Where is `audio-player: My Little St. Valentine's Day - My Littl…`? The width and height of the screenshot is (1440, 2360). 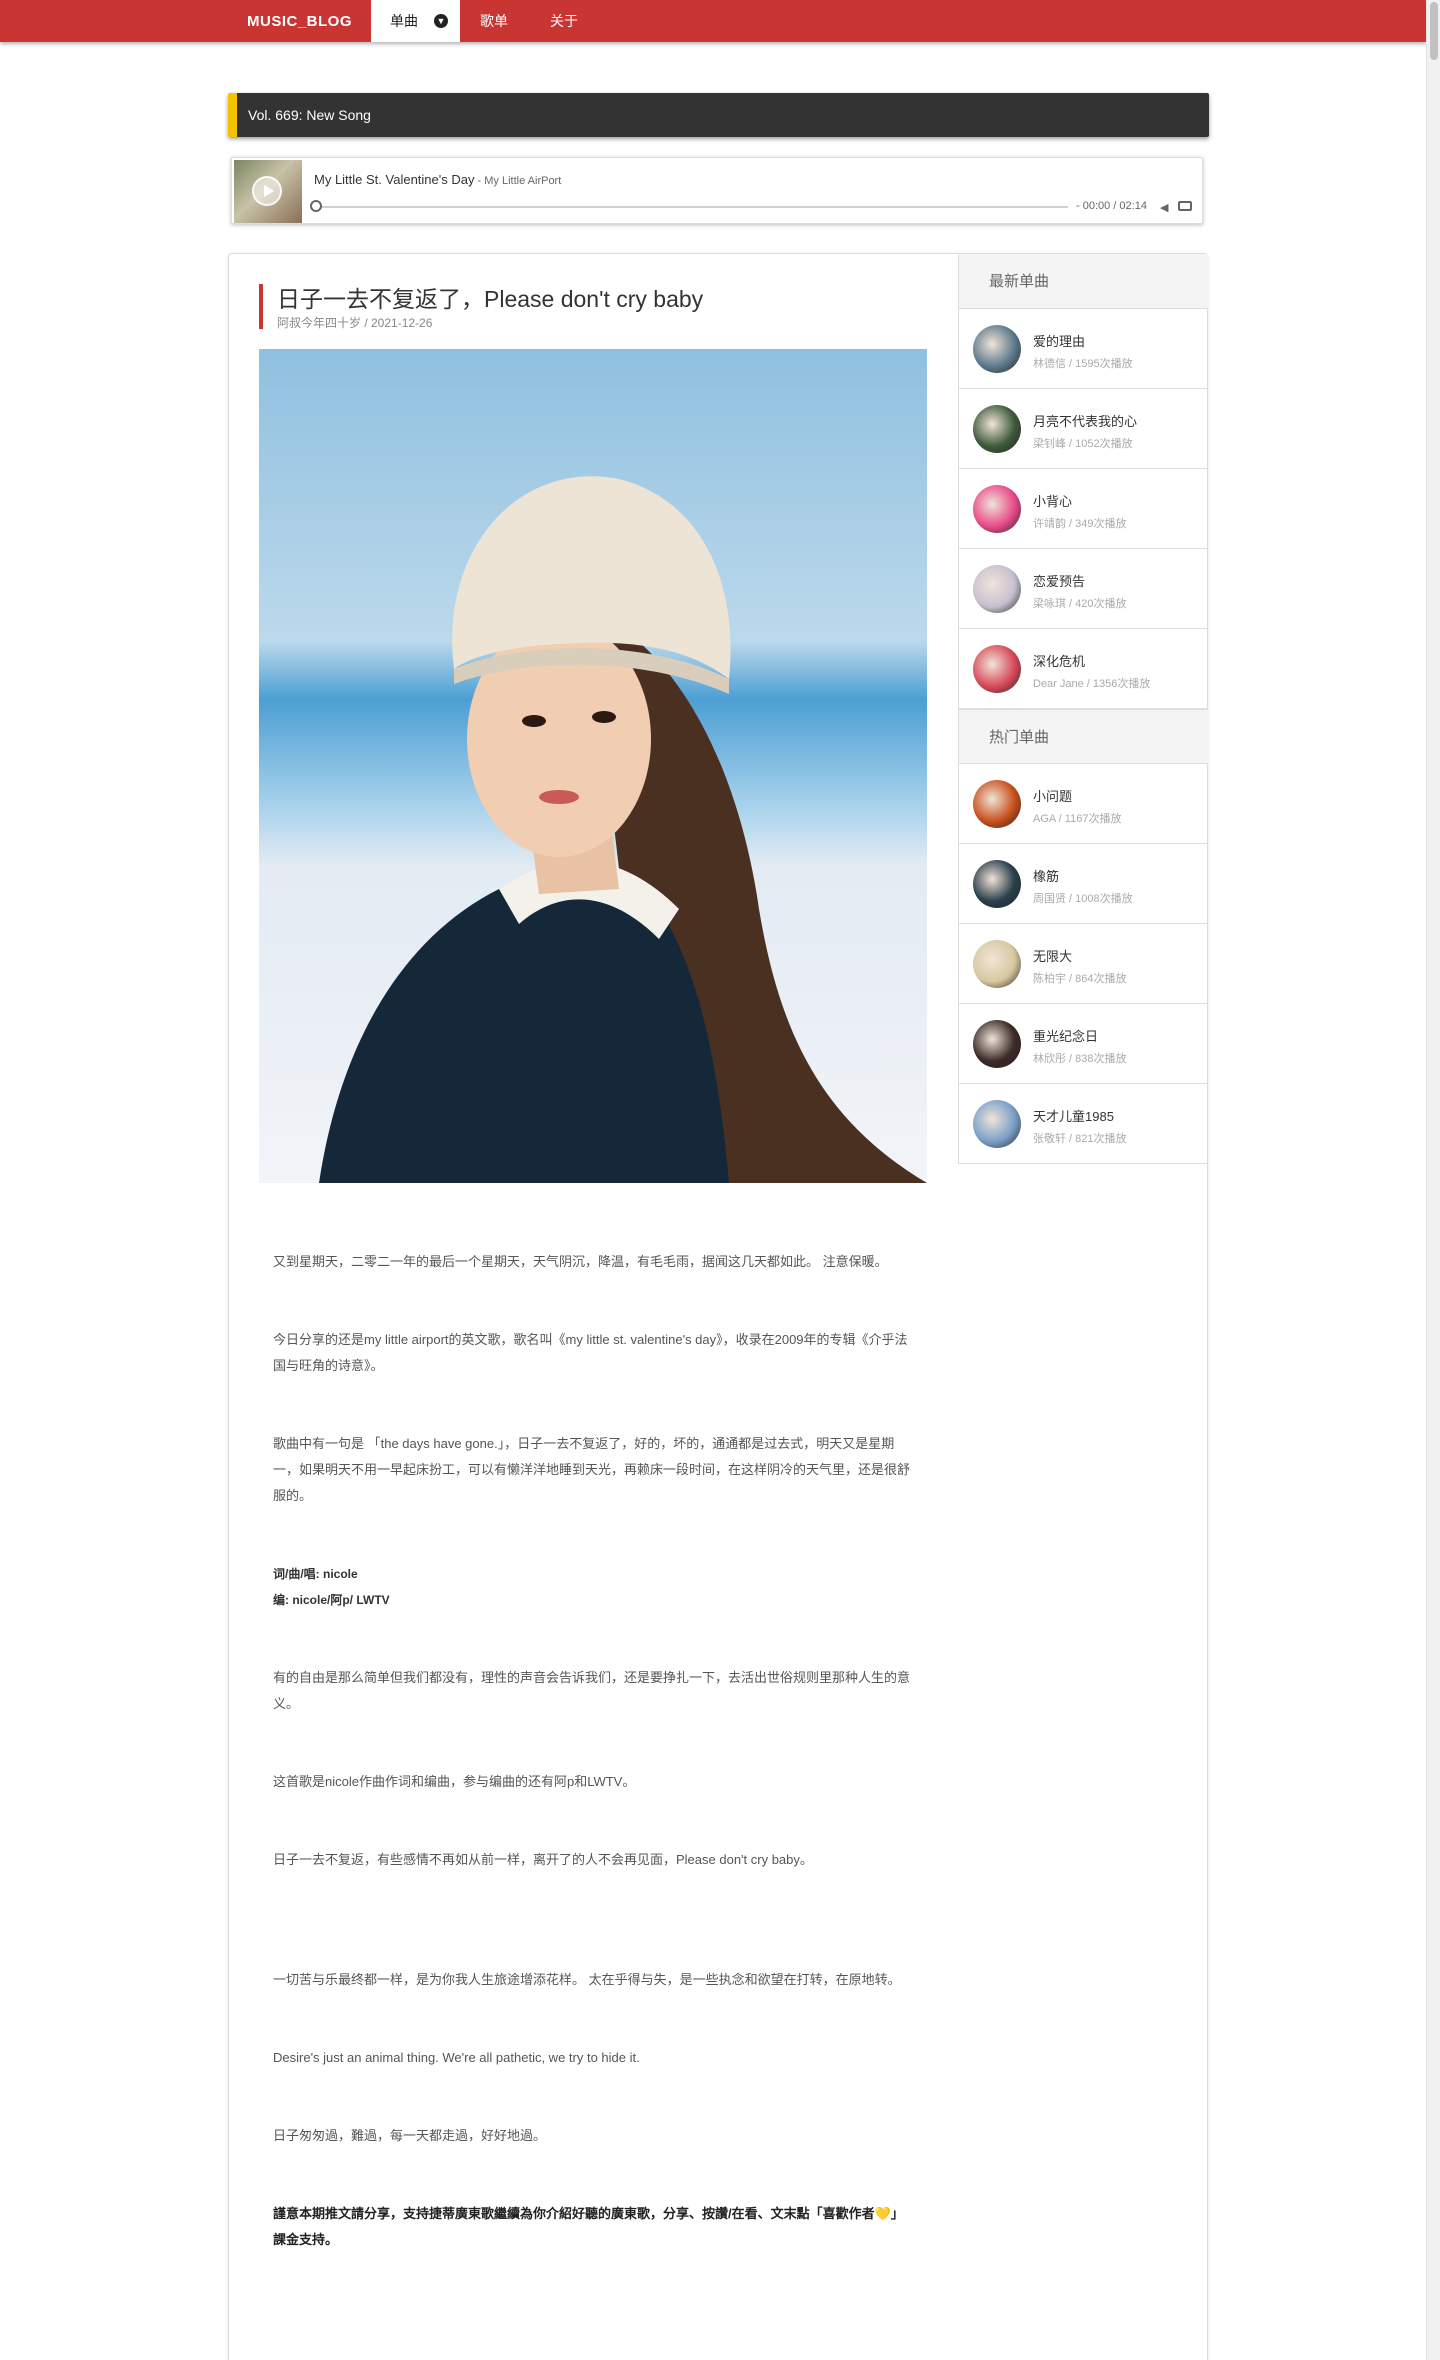 audio-player: My Little St. Valentine's Day - My Littl… is located at coordinates (717, 190).